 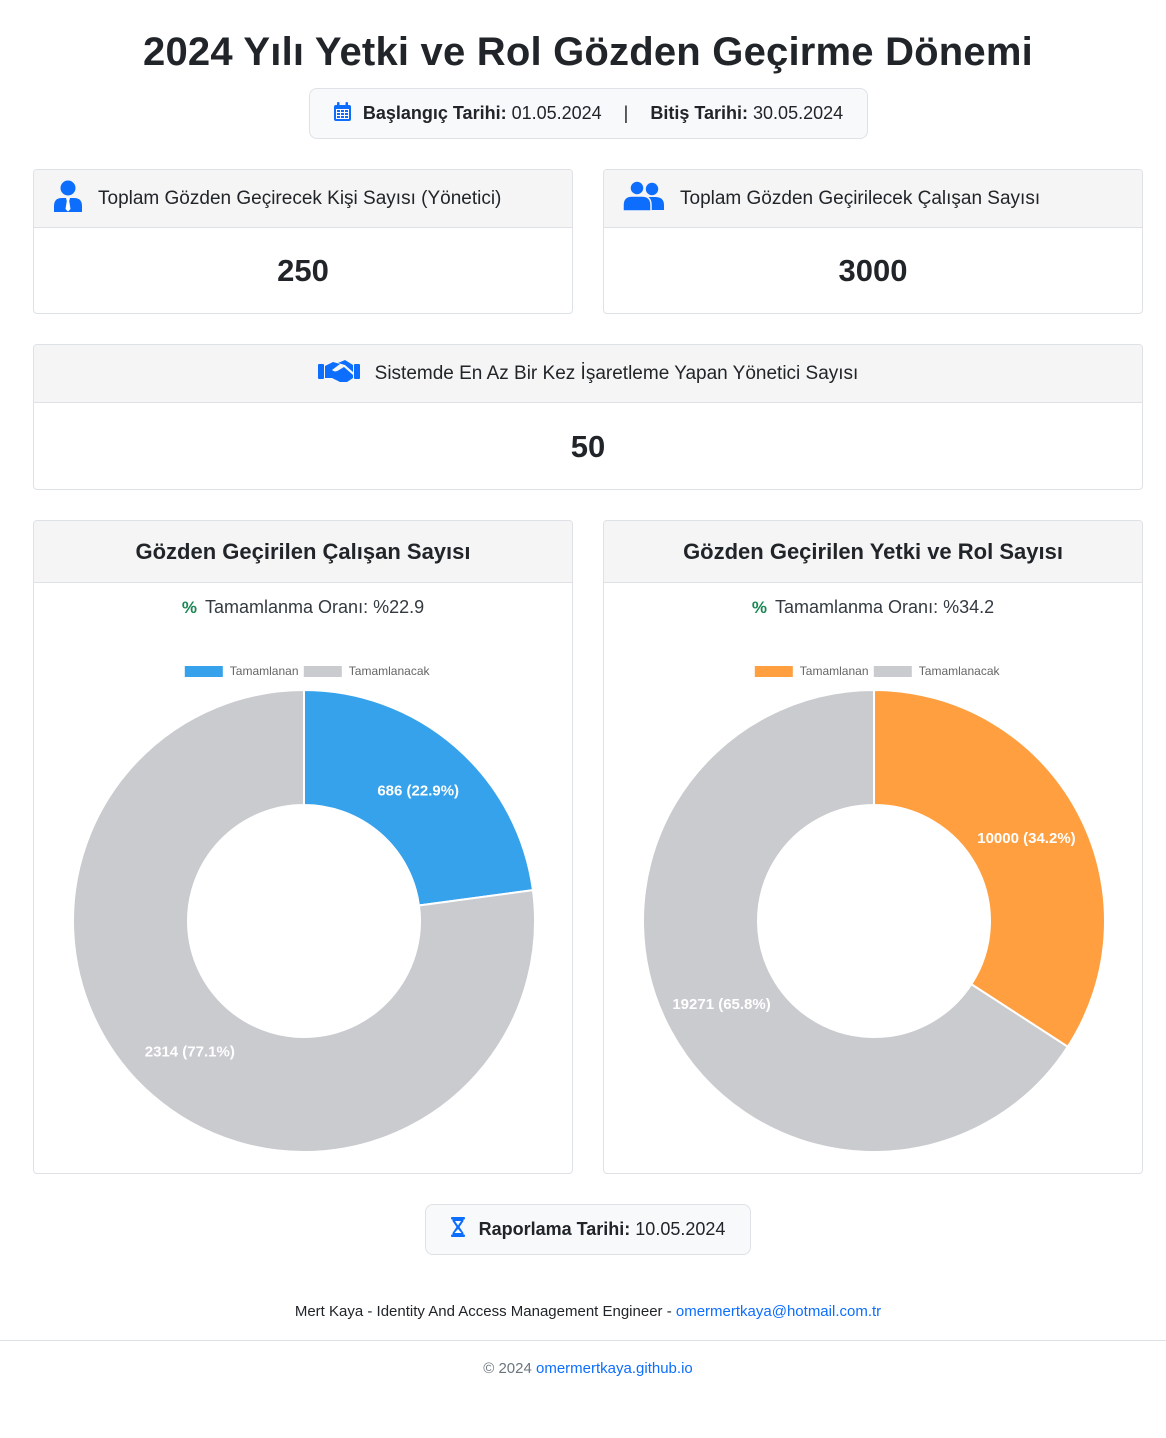 I want to click on completion-rate: % Tamamlanma Oranı: %34.2, so click(x=873, y=607).